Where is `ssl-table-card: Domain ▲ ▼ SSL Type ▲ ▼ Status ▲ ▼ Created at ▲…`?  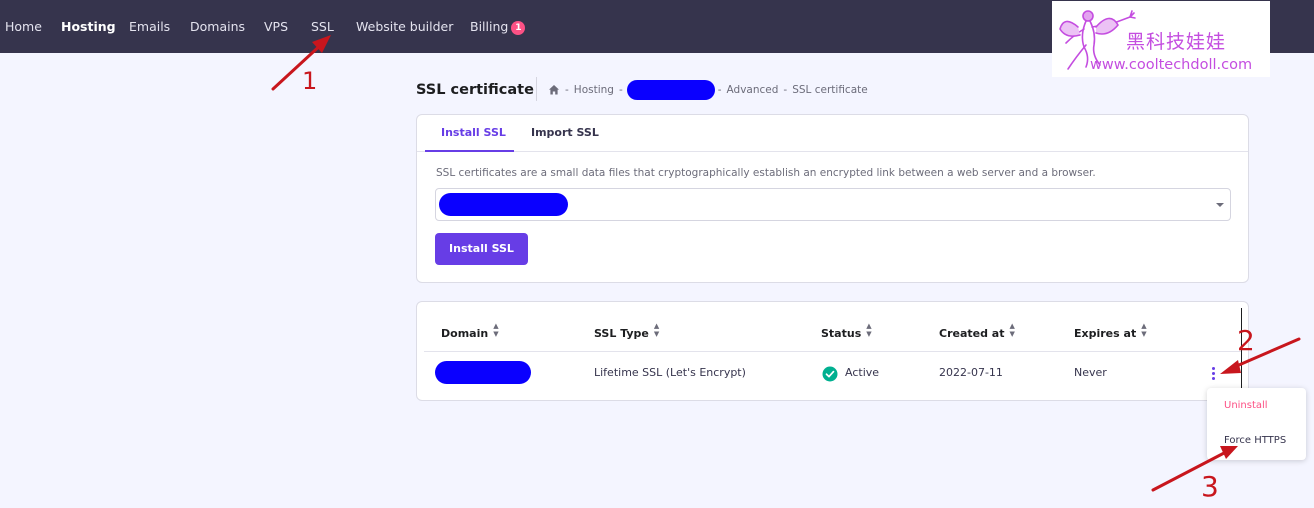
ssl-table-card: Domain ▲ ▼ SSL Type ▲ ▼ Status ▲ ▼ Created at ▲… is located at coordinates (832, 351).